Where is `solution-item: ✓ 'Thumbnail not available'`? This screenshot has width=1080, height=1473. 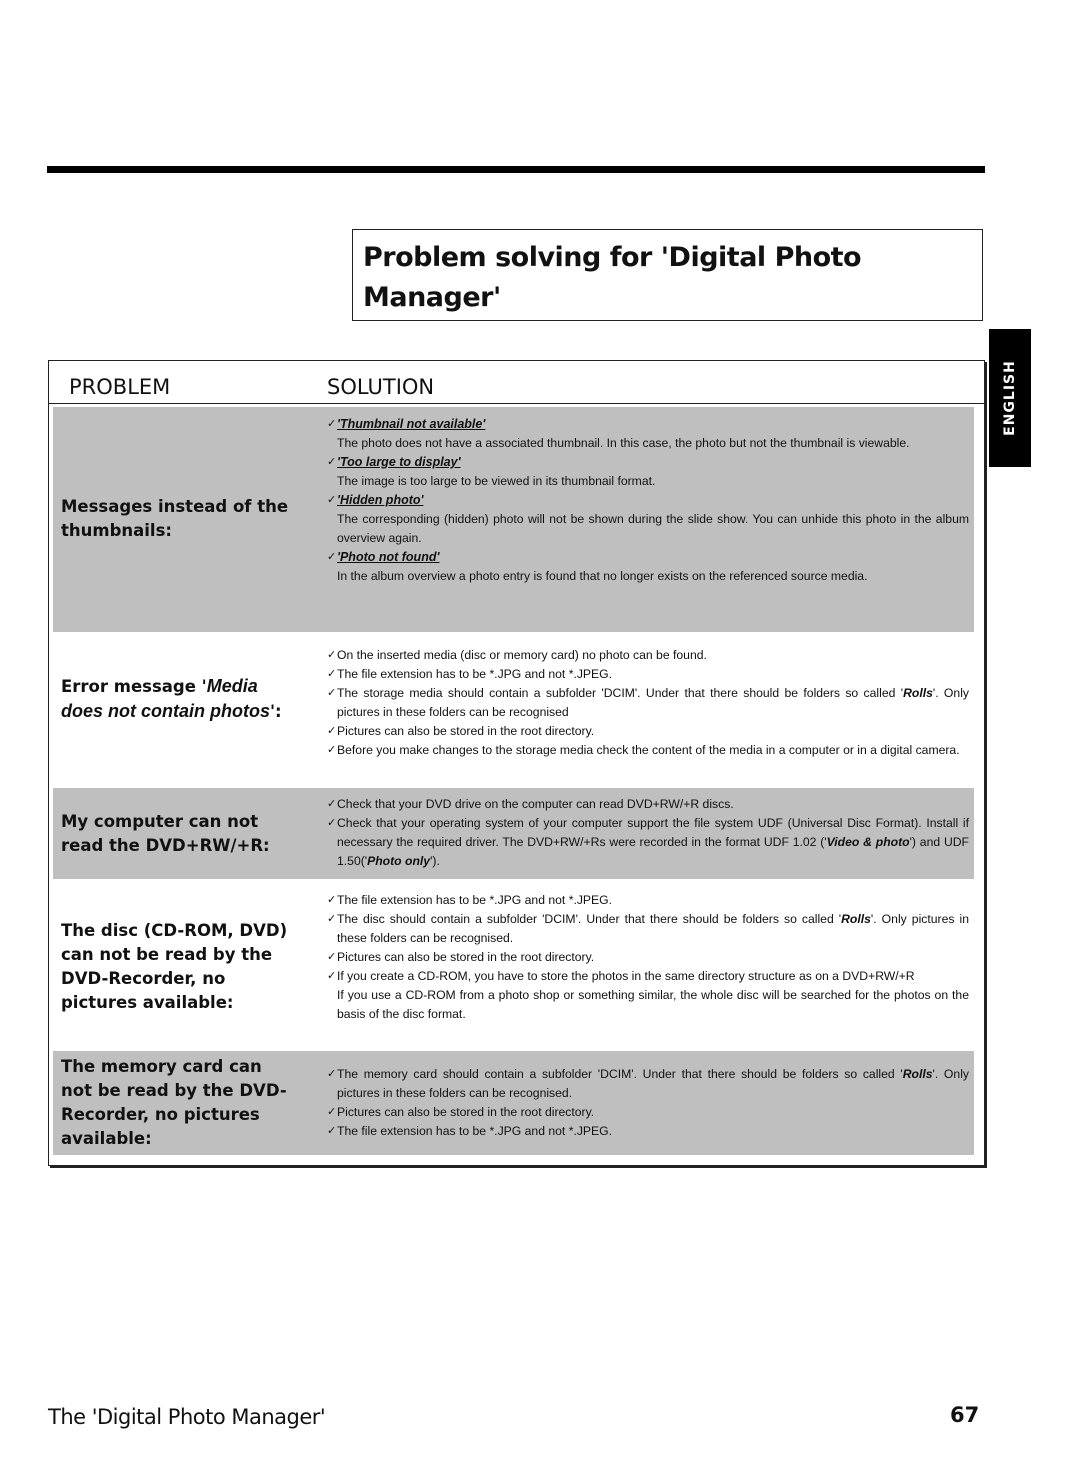
solution-item: ✓ 'Thumbnail not available' is located at coordinates (648, 424).